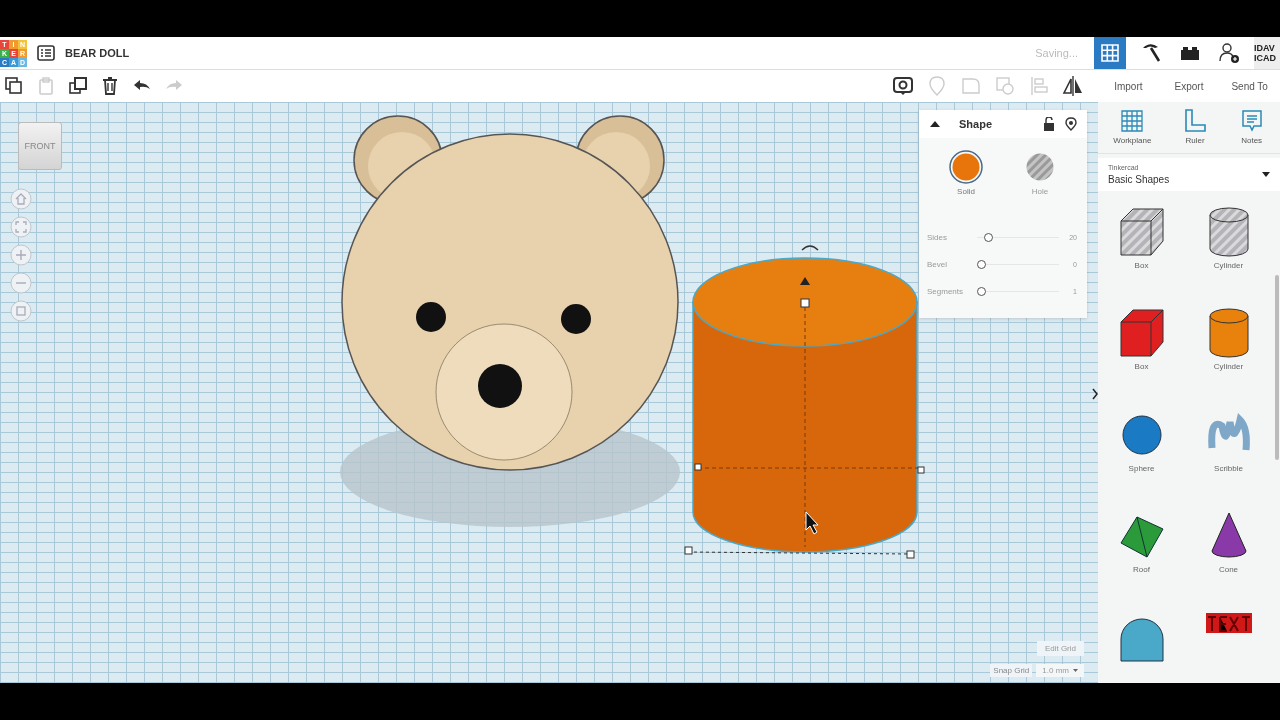 This screenshot has height=720, width=1280. What do you see at coordinates (14, 86) in the screenshot?
I see `copy-icon` at bounding box center [14, 86].